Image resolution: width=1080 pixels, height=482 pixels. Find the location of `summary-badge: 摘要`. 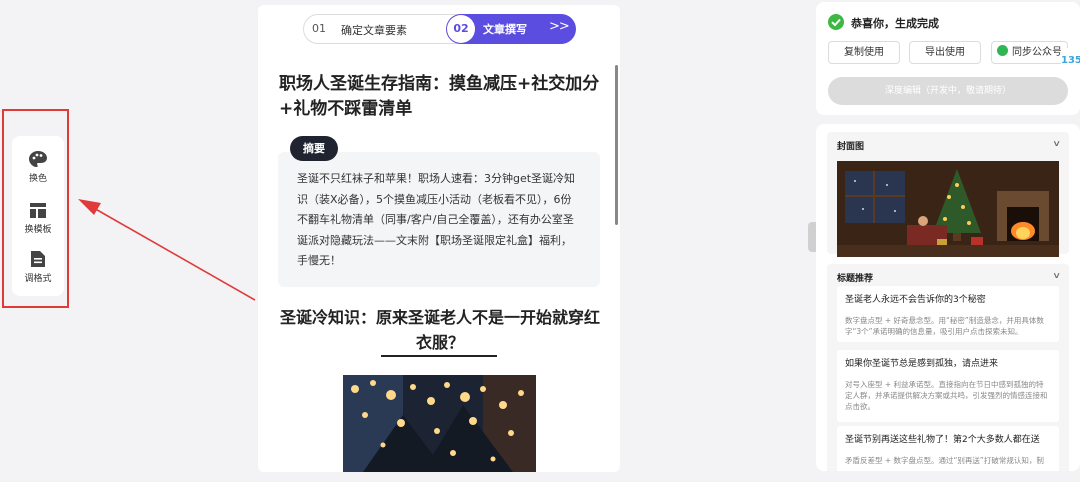

summary-badge: 摘要 is located at coordinates (314, 148).